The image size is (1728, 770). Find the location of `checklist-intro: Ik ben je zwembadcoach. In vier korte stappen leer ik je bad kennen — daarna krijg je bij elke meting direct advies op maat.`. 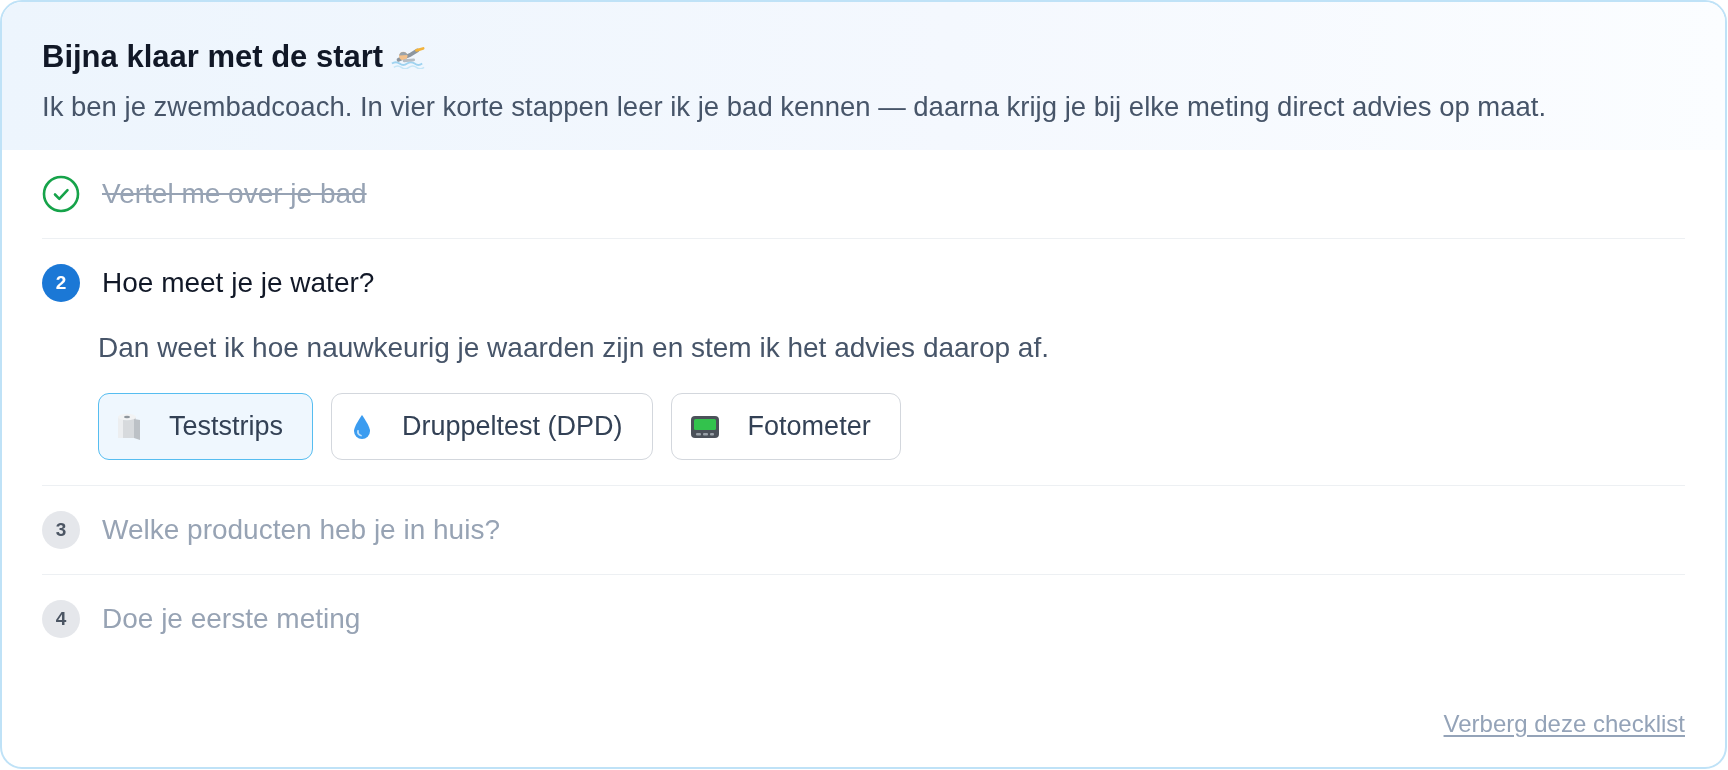

checklist-intro: Ik ben je zwembadcoach. In vier korte stappen leer ik je bad kennen — daarna krijg je bij elke meting direct advies op maat. is located at coordinates (795, 107).